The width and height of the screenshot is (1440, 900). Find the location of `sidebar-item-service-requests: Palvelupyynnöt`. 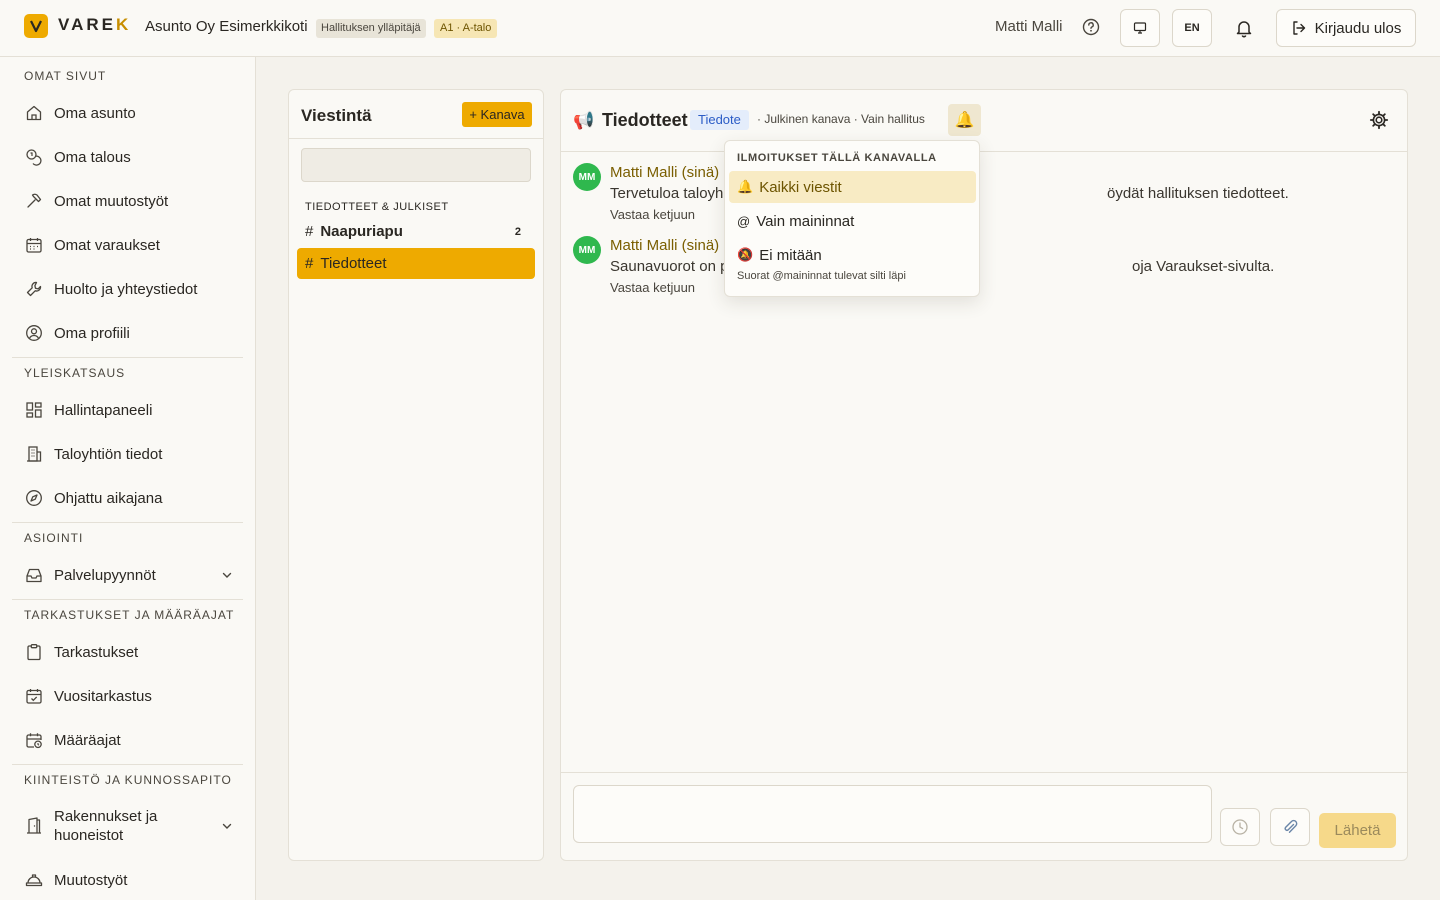

sidebar-item-service-requests: Palvelupyynnöt is located at coordinates (127, 575).